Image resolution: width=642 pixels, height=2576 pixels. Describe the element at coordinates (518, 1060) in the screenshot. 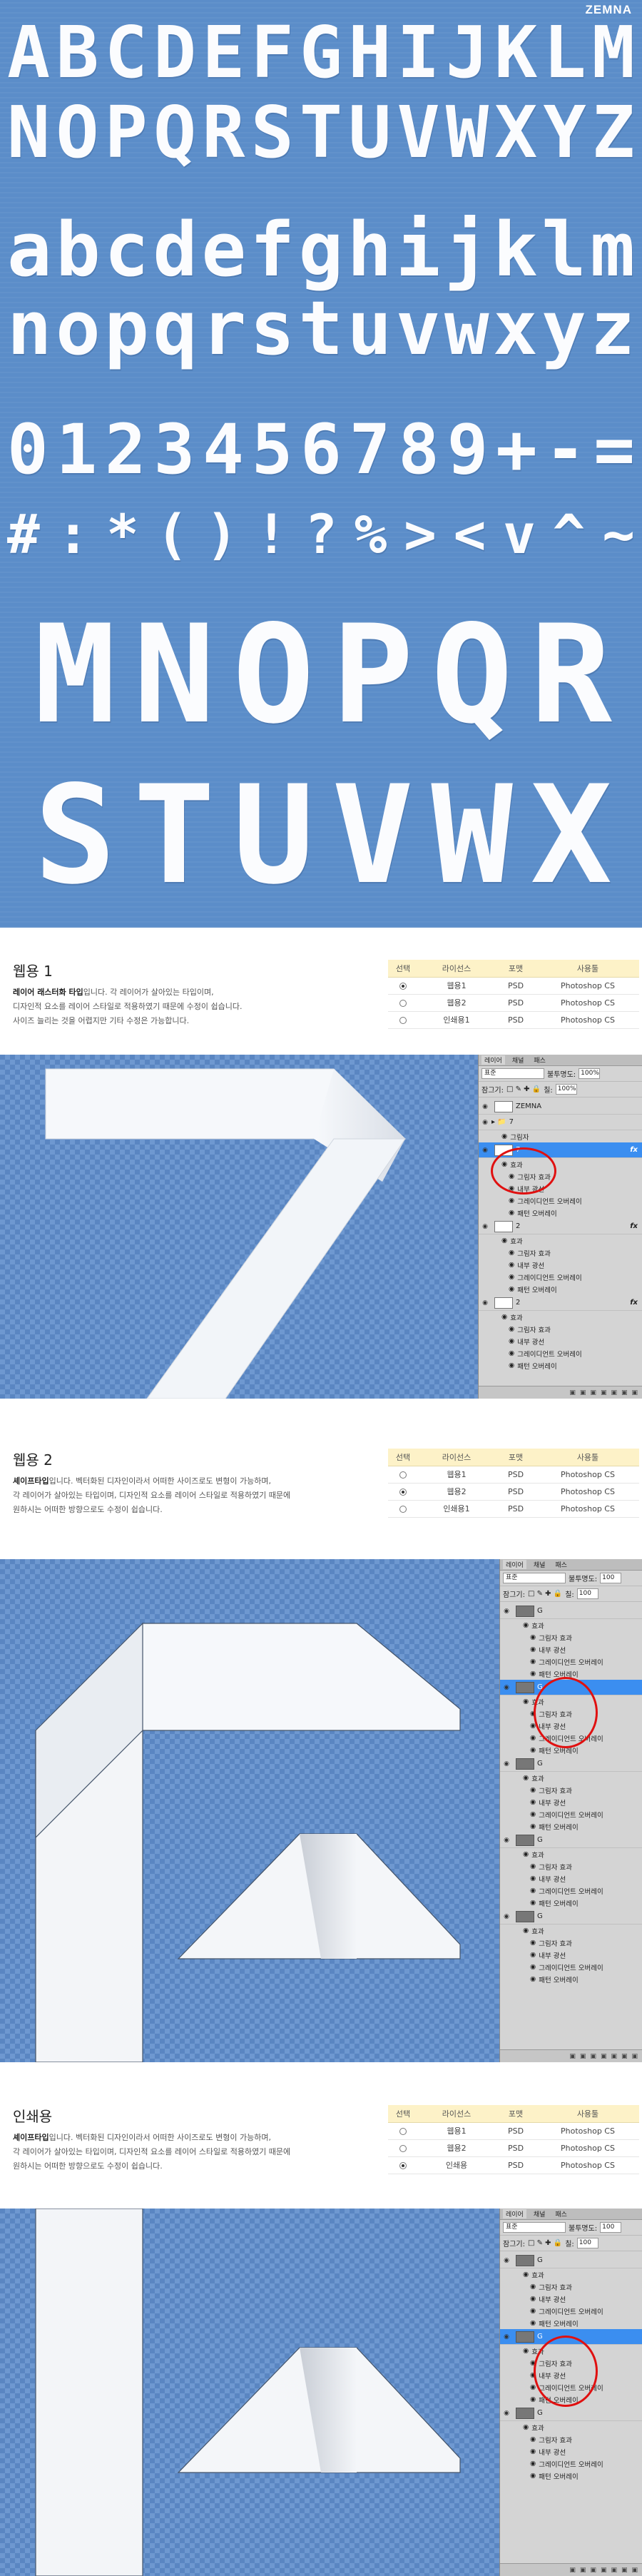

I see `tab-1: 채널` at that location.